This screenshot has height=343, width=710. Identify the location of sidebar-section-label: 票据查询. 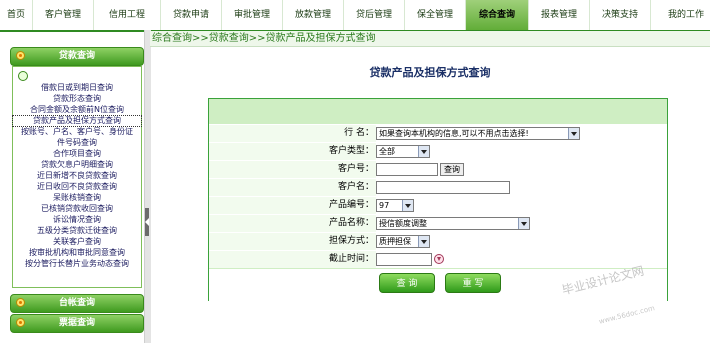
(76, 323).